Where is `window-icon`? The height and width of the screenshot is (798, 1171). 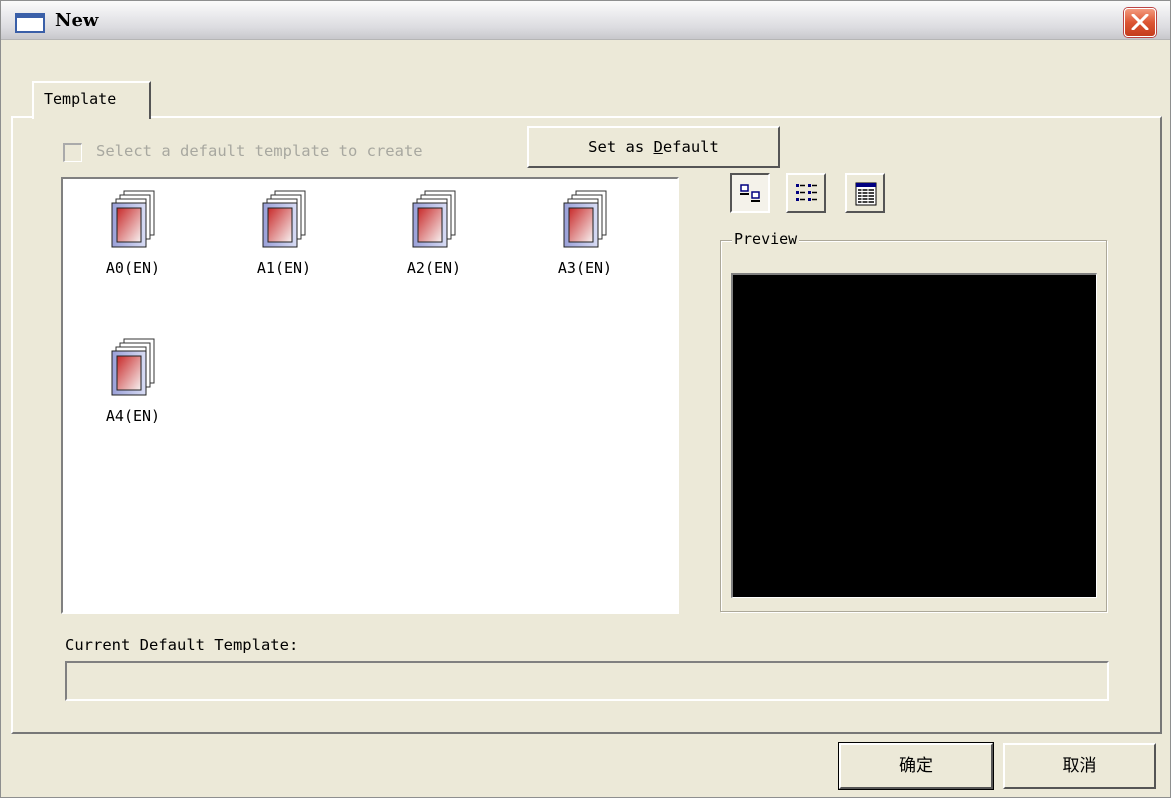 window-icon is located at coordinates (30, 23).